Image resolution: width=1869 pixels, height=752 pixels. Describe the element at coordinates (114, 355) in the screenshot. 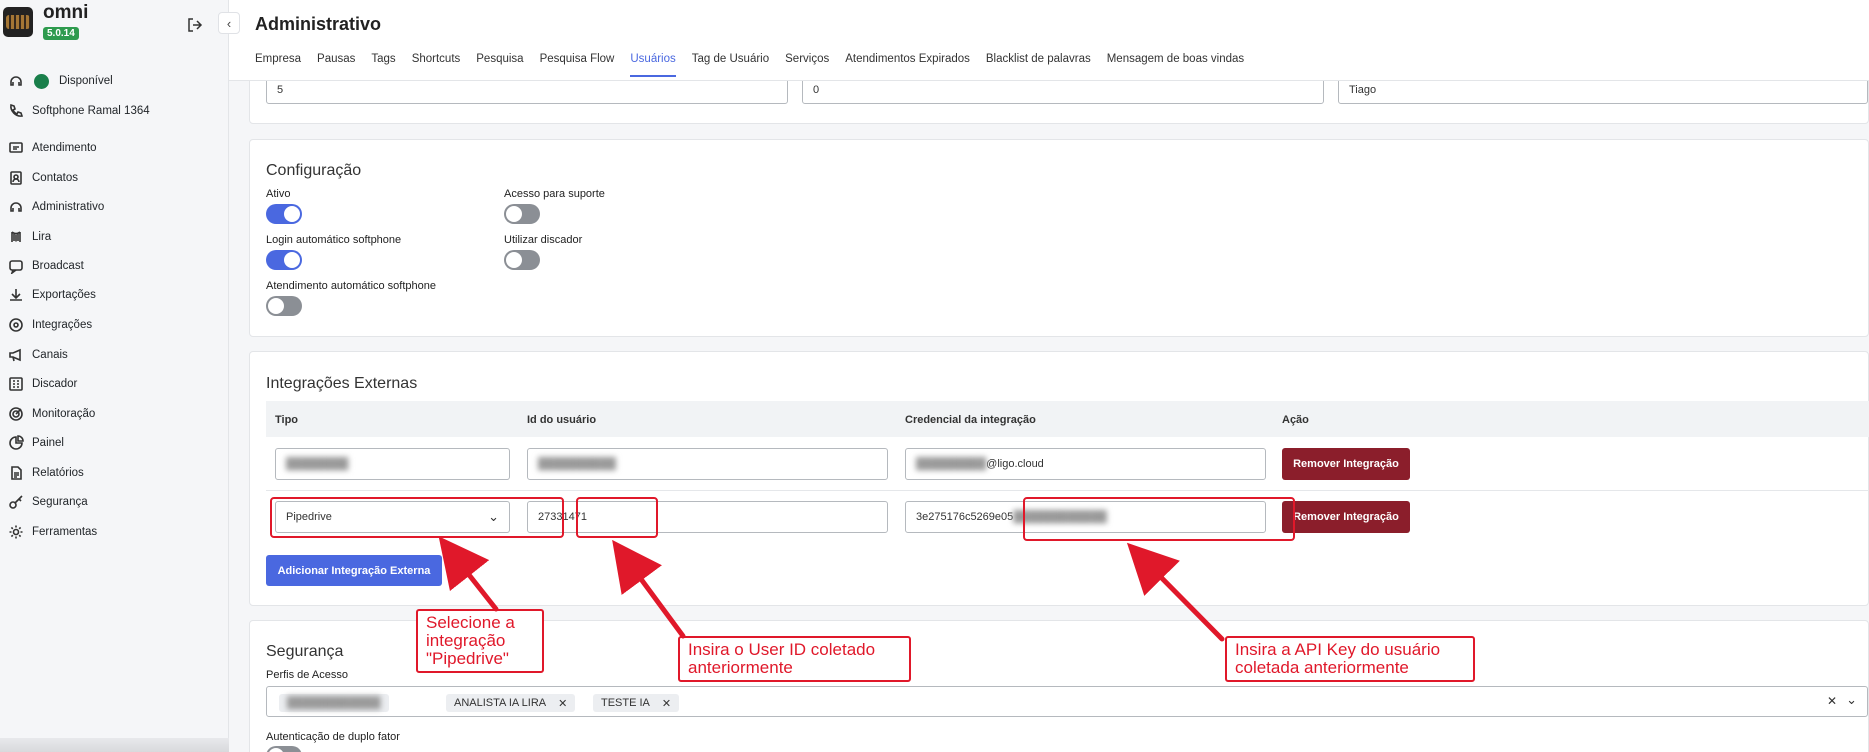

I see `sidebar-item-canais: Canais` at that location.